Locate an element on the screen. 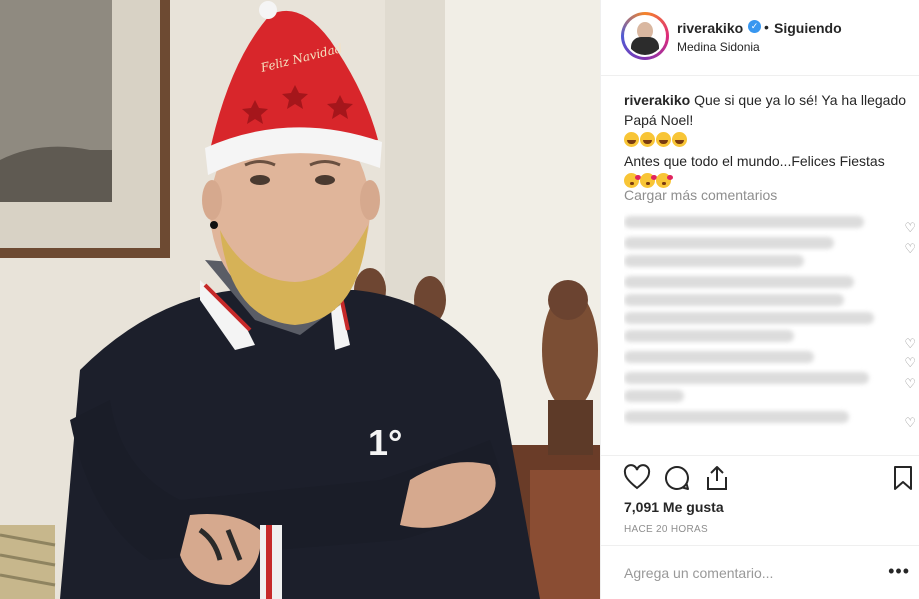 The image size is (919, 599). comment-list: ♡ ♡ ♡ ♡ ♡ ♡ is located at coordinates (770, 332).